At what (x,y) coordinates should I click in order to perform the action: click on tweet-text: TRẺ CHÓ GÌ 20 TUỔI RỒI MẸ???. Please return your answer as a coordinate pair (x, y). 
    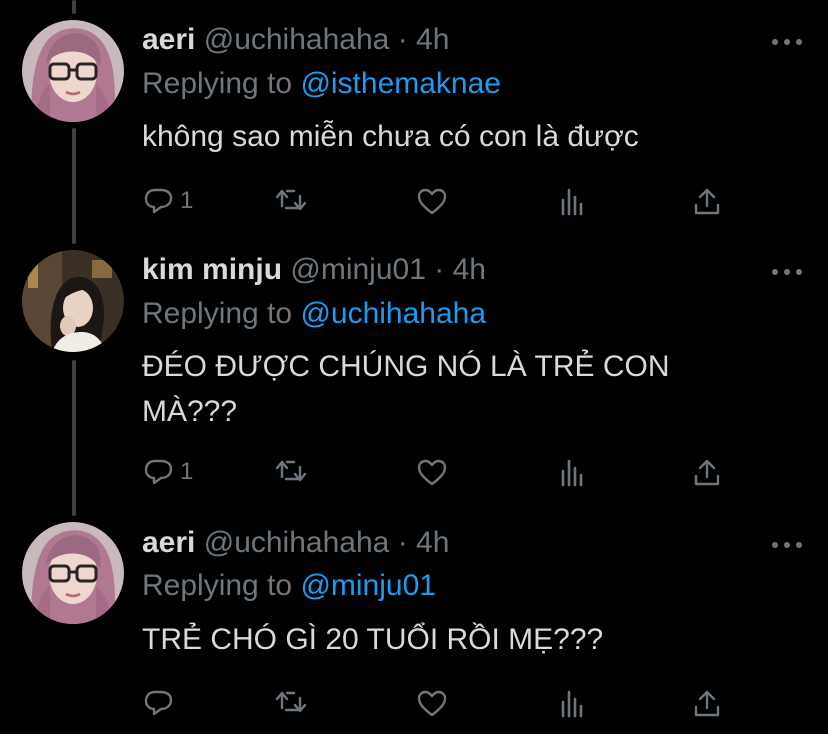
    Looking at the image, I should click on (373, 639).